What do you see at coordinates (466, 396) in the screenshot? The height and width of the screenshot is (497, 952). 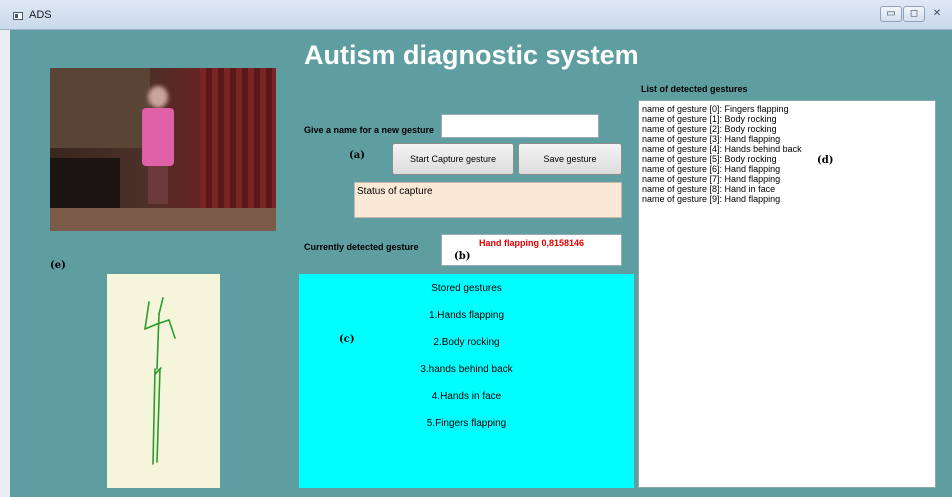 I see `stored-gesture-item: 4.Hands in face` at bounding box center [466, 396].